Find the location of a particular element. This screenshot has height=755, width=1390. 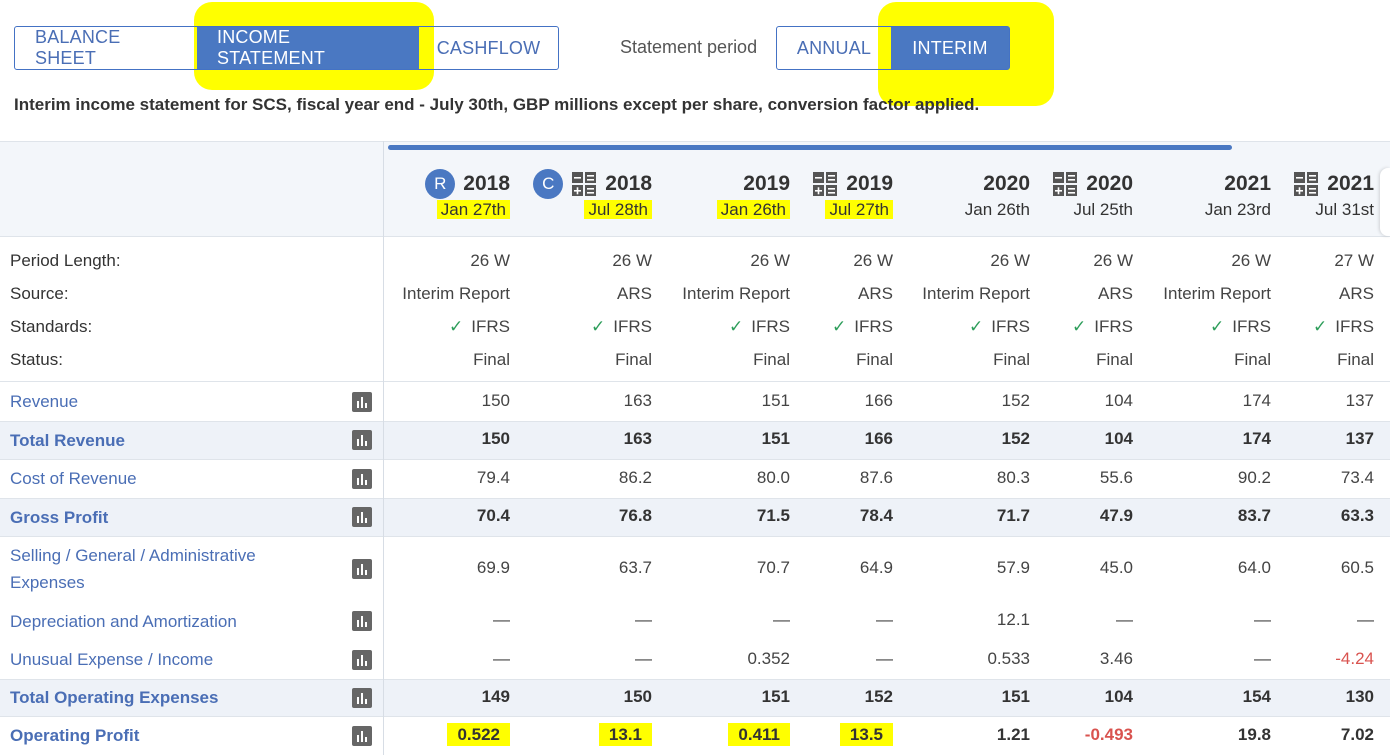

statement-tabs: BALANCE SHEET INCOME STATEMENT CASHFLOW is located at coordinates (286, 48).